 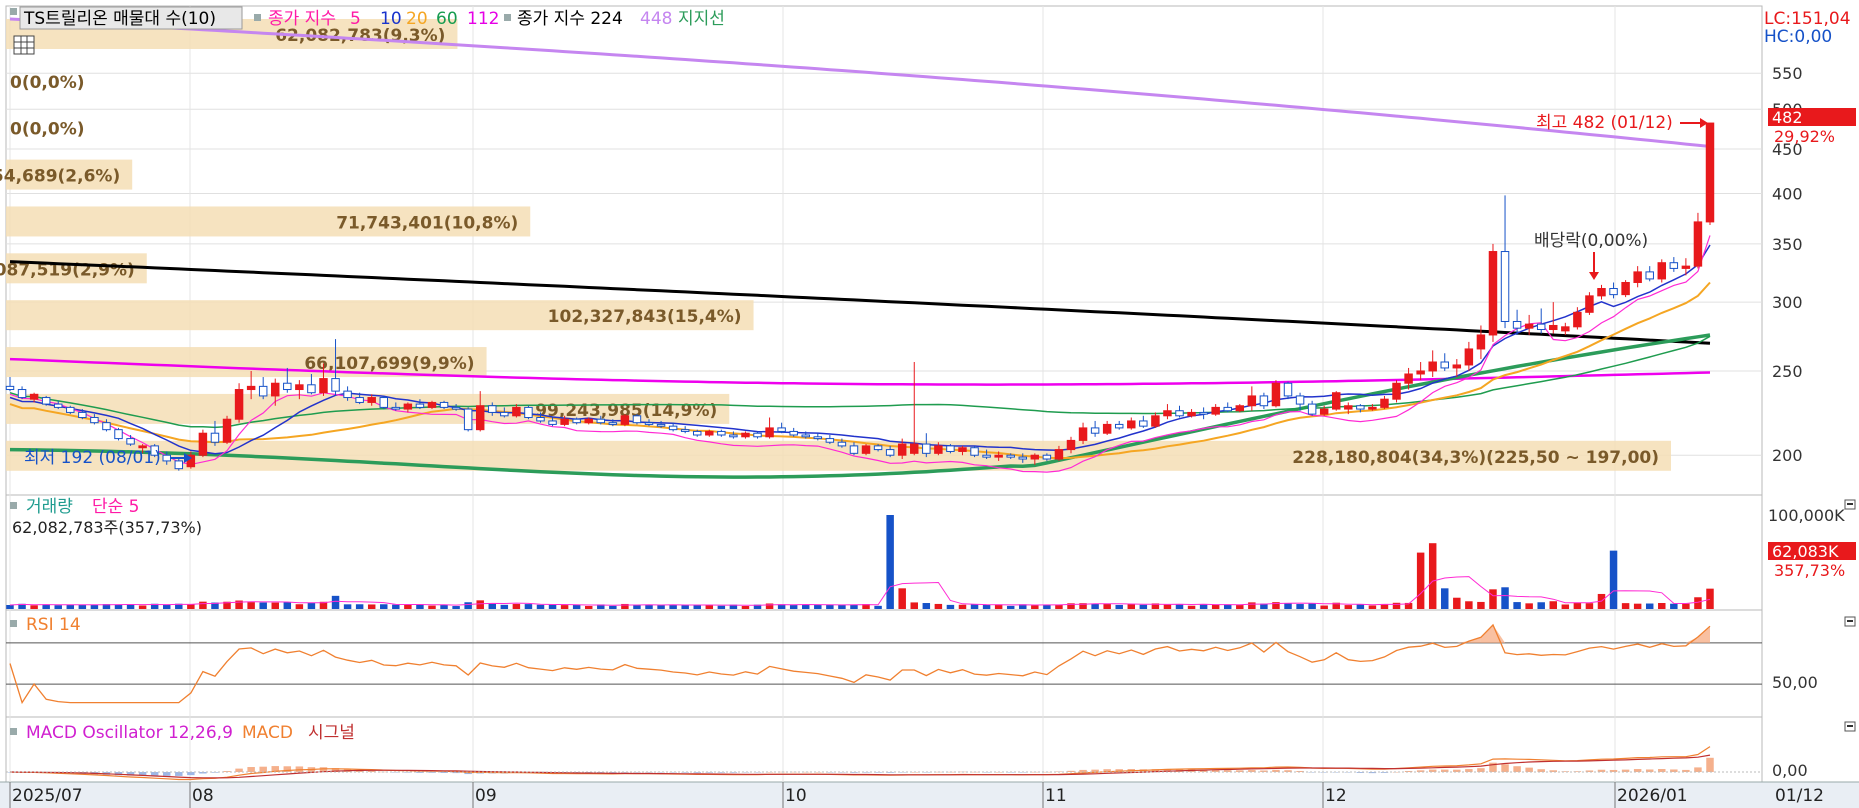 What do you see at coordinates (1604, 123) in the screenshot?
I see `high-annotation: 최고 482 (01/12)` at bounding box center [1604, 123].